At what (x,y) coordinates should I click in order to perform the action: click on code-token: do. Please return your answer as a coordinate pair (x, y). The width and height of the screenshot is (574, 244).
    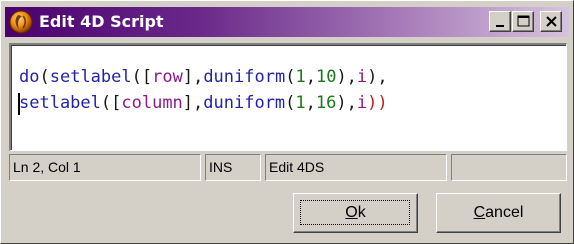
    Looking at the image, I should click on (29, 77).